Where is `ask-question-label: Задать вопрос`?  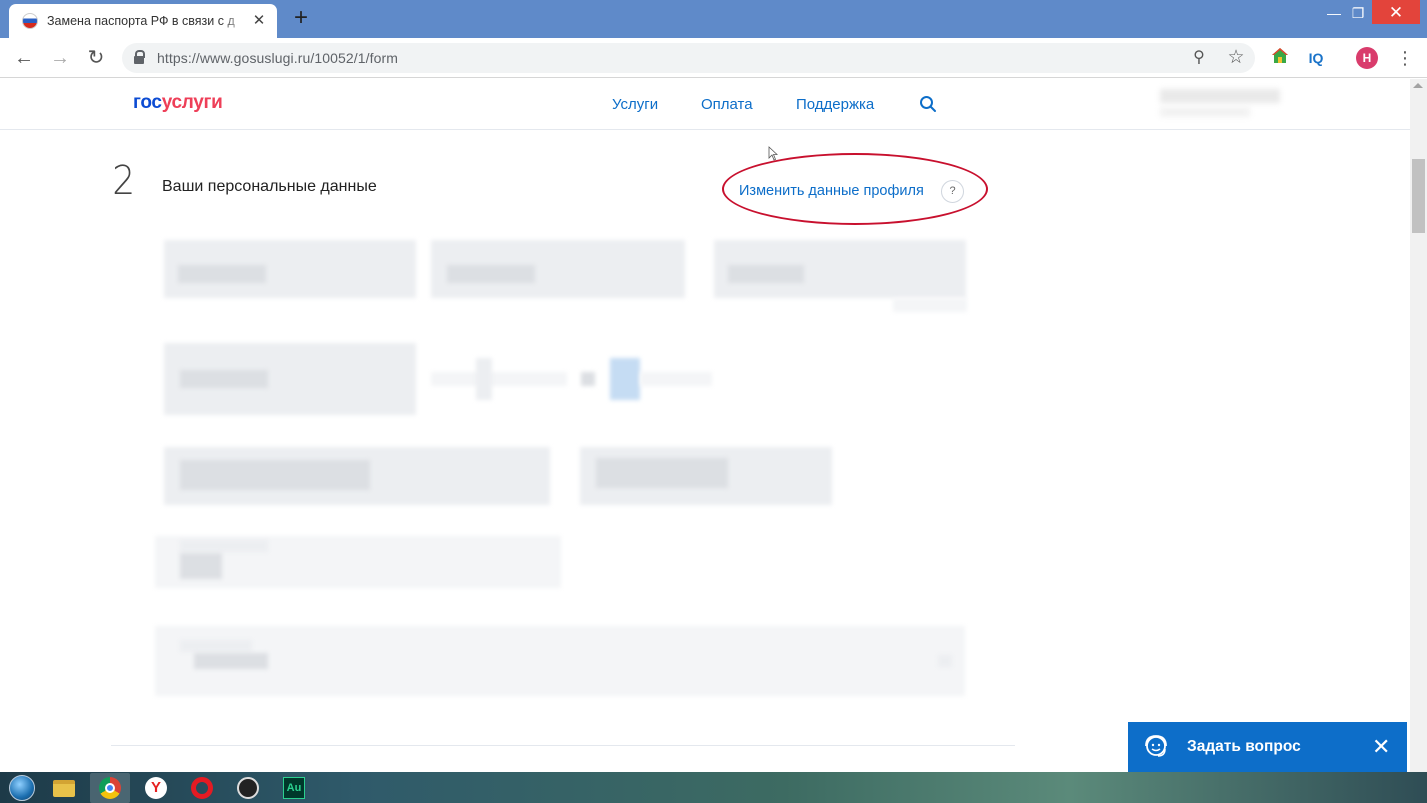
ask-question-label: Задать вопрос is located at coordinates (1244, 746).